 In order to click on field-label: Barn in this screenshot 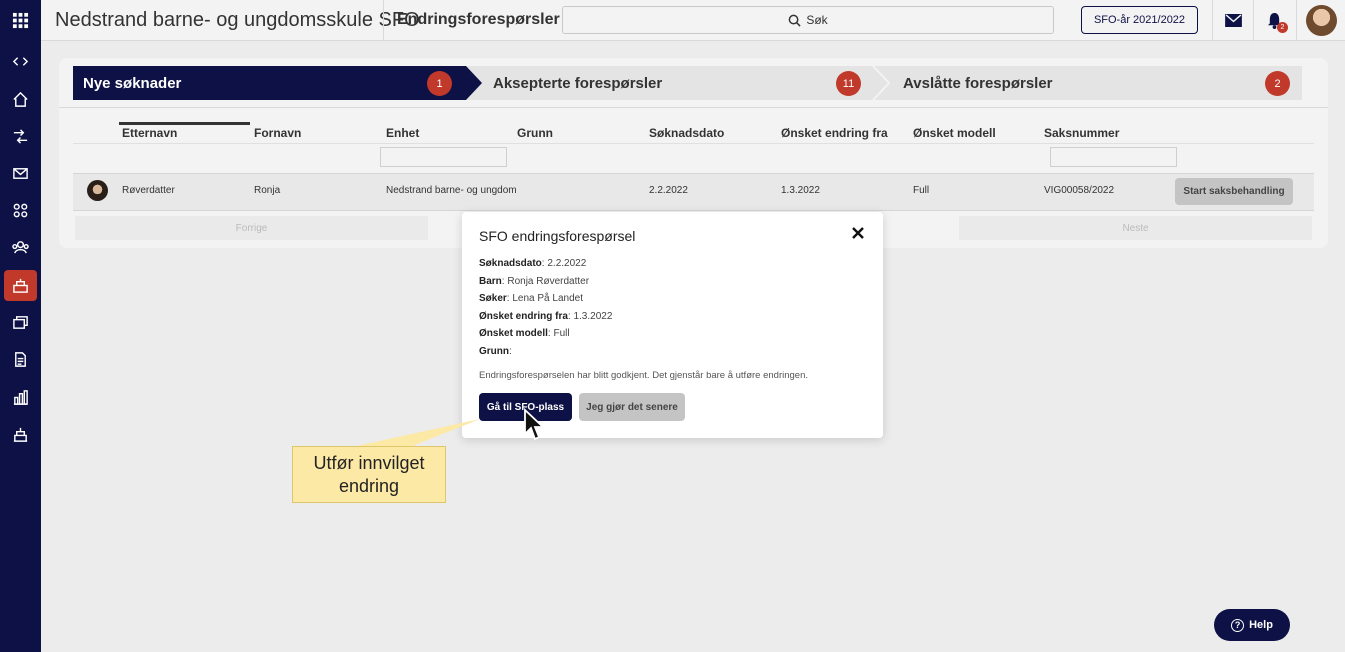, I will do `click(490, 281)`.